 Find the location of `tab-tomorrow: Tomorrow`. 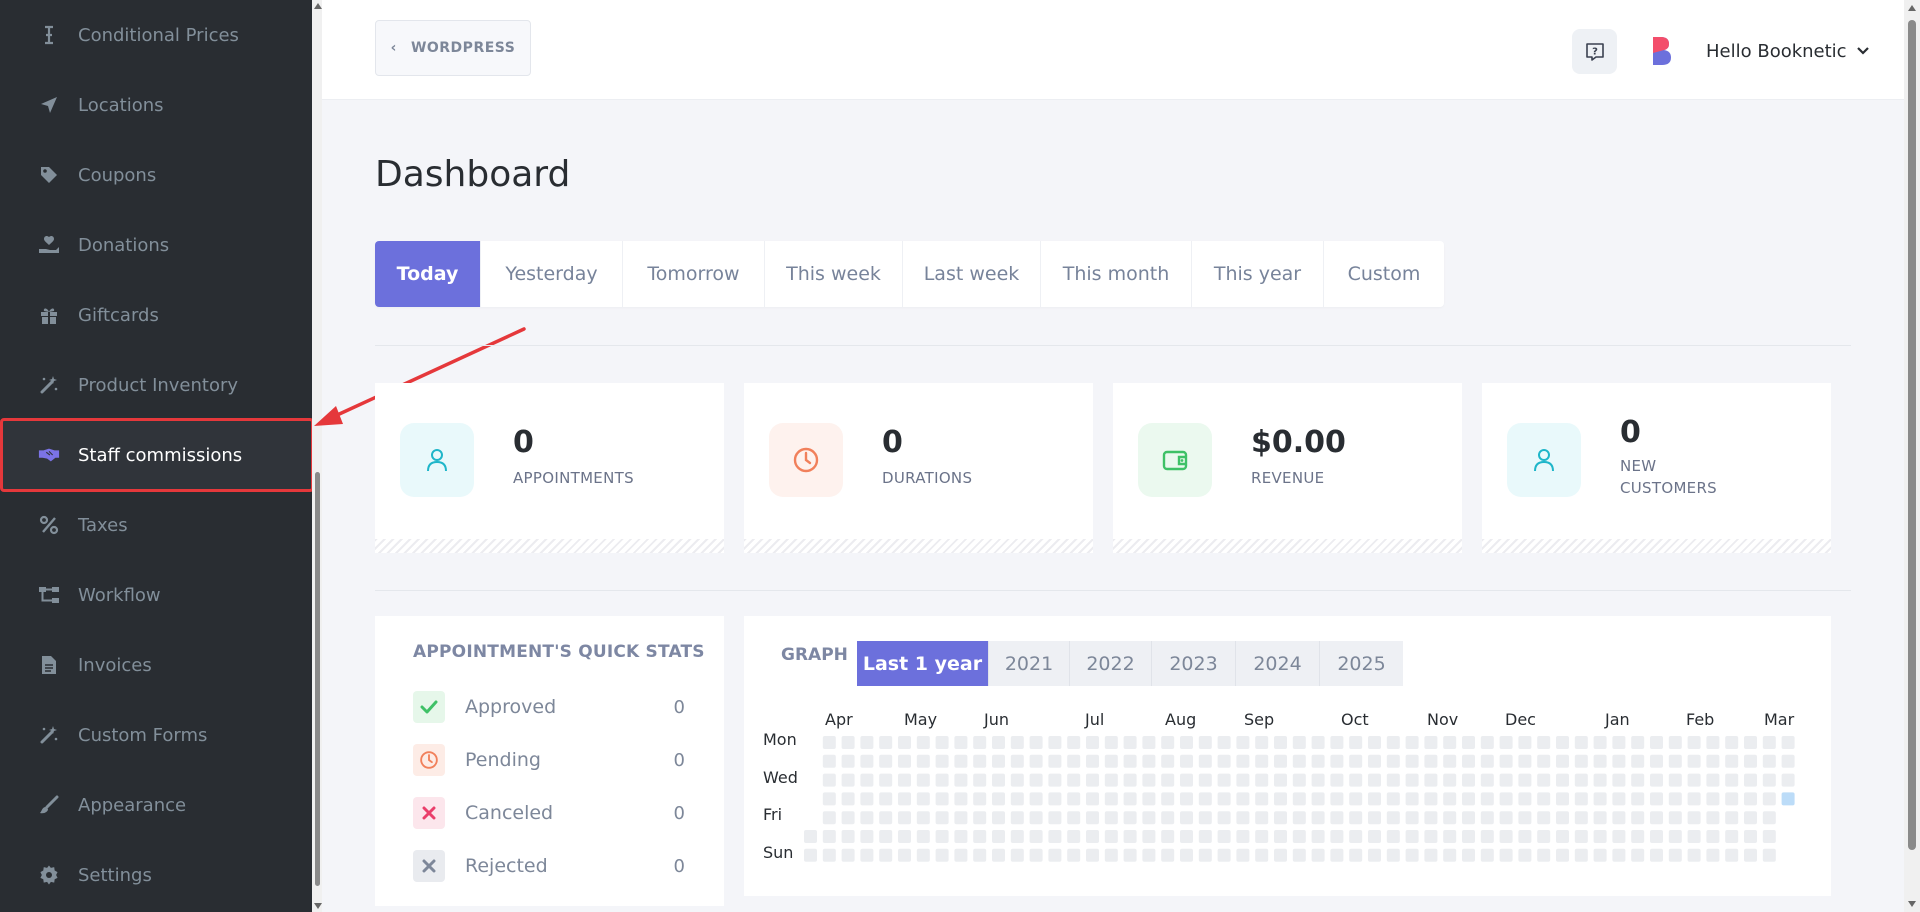

tab-tomorrow: Tomorrow is located at coordinates (694, 274).